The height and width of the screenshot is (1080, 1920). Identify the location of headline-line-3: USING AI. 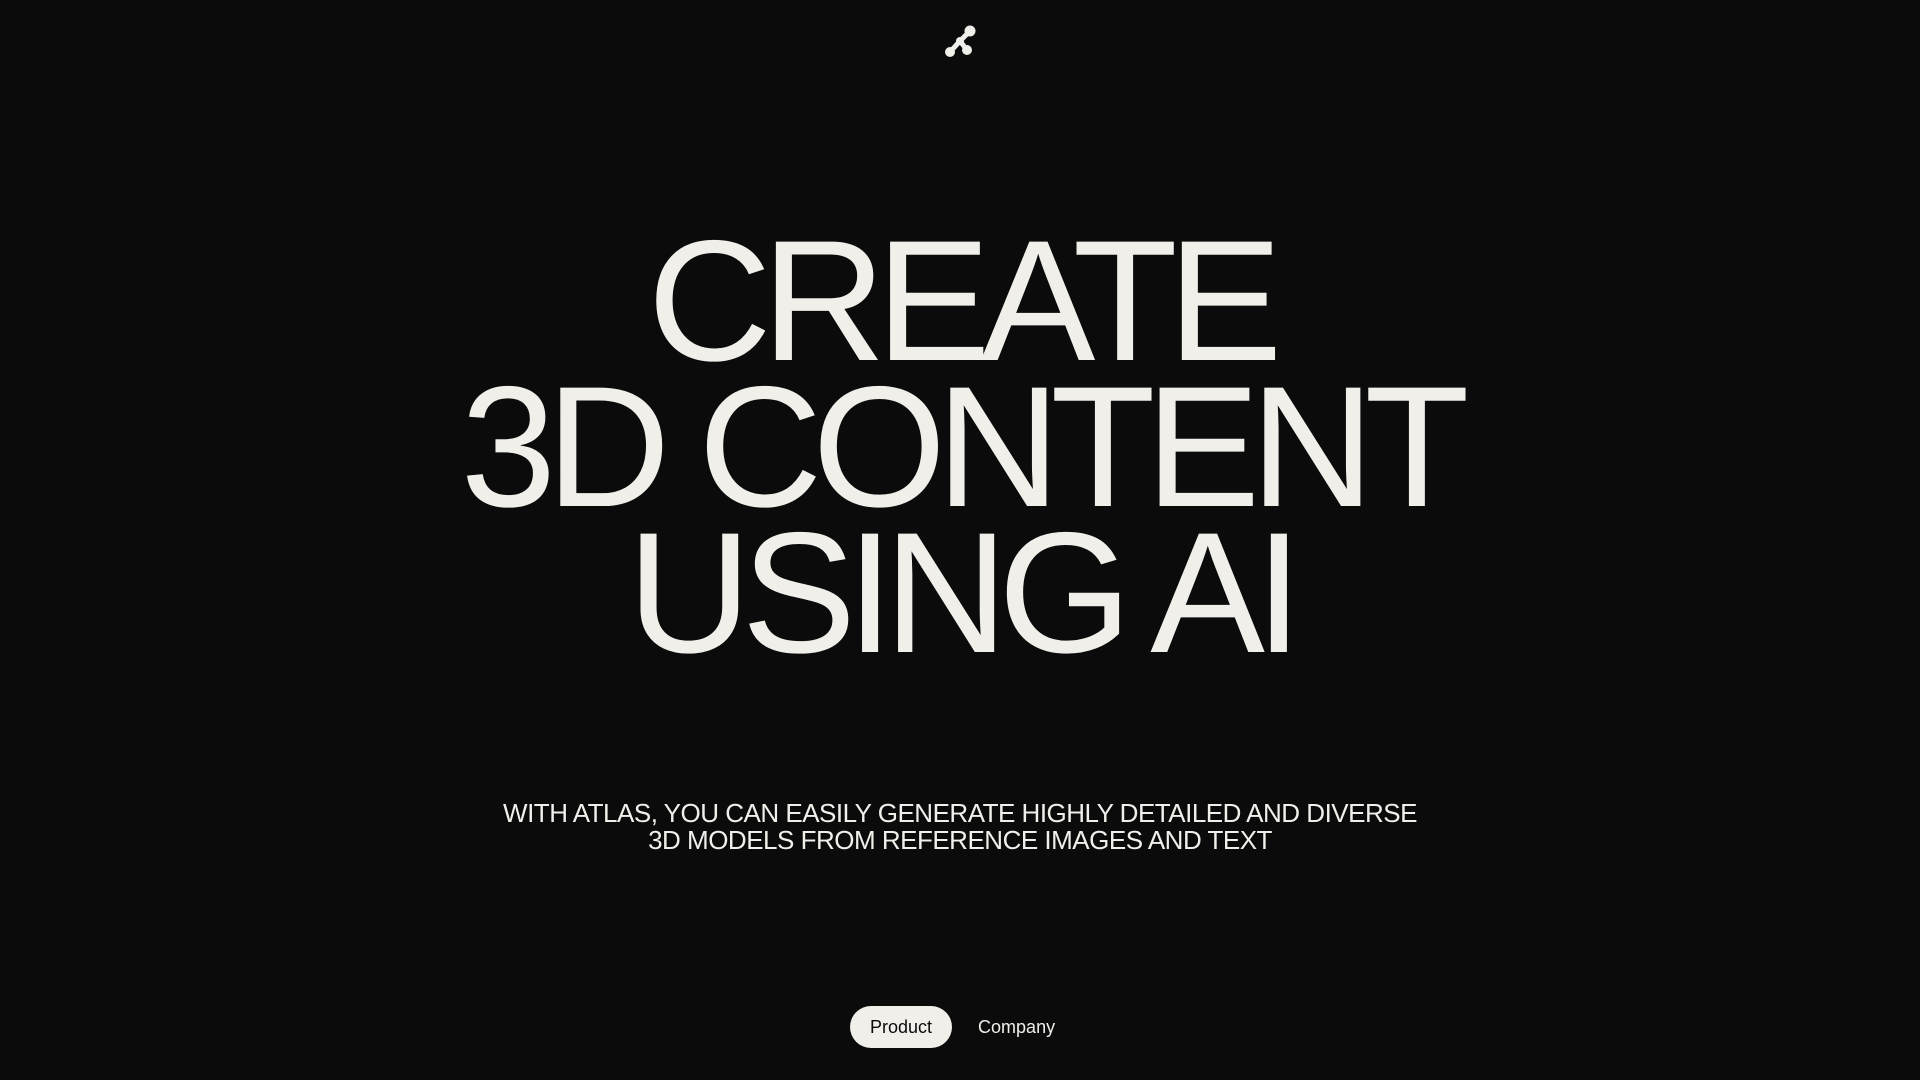
(965, 593).